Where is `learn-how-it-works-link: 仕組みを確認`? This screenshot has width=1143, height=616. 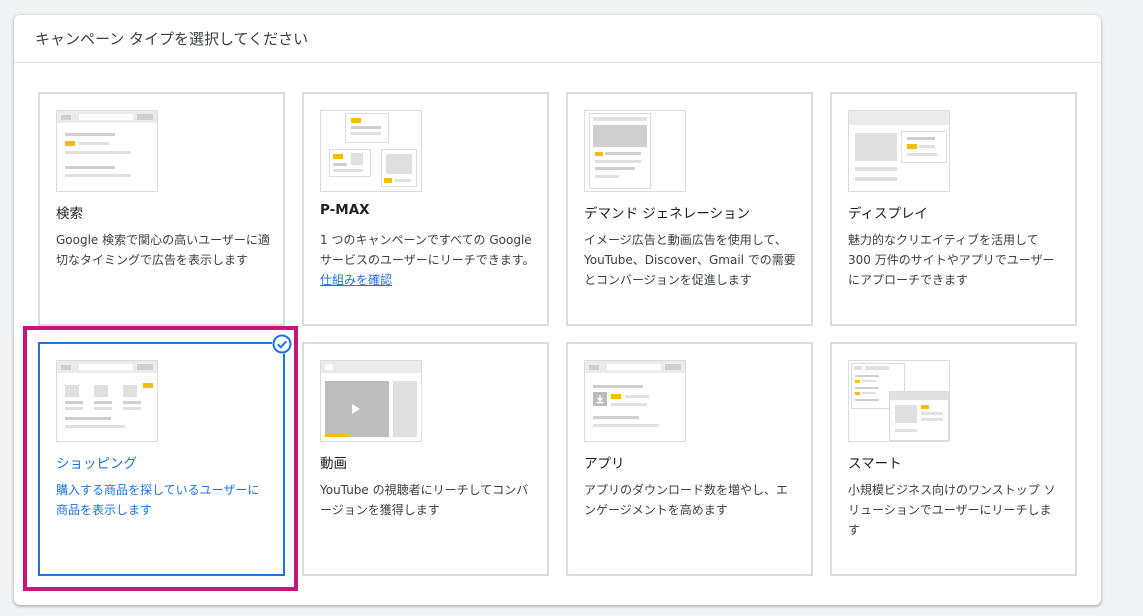
learn-how-it-works-link: 仕組みを確認 is located at coordinates (356, 280).